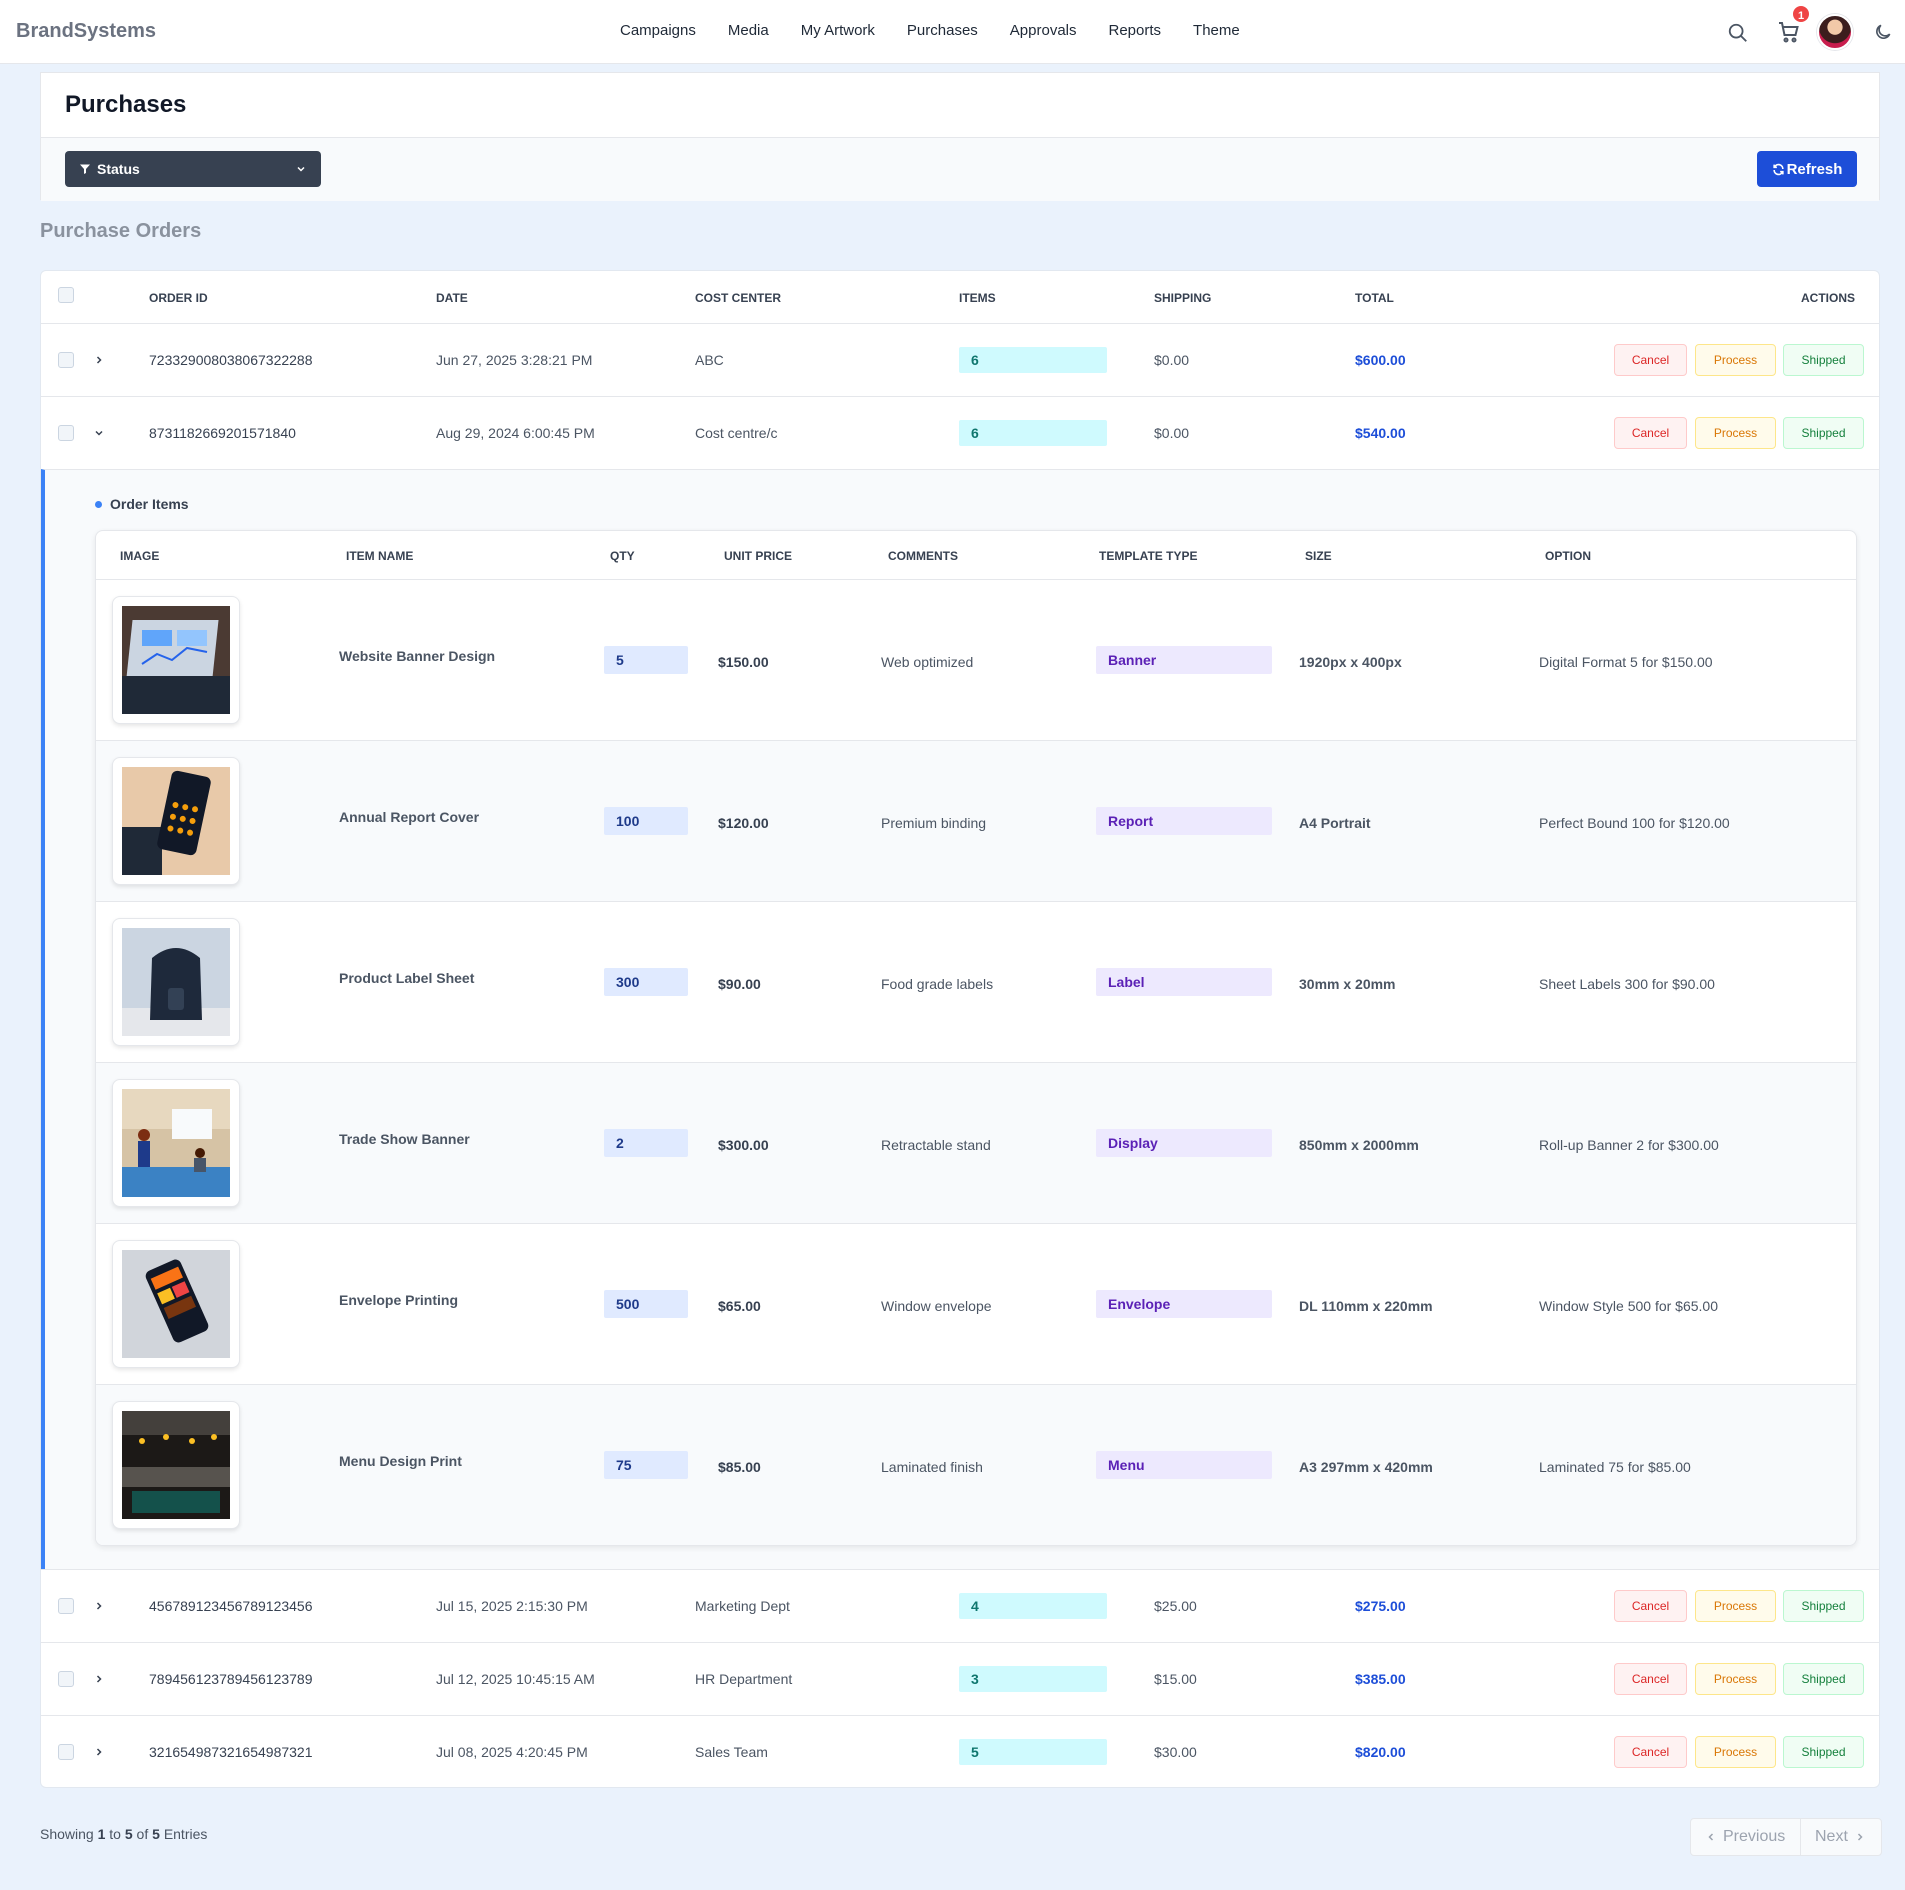 This screenshot has width=1905, height=1890. I want to click on nav-link-theme: Theme, so click(1216, 30).